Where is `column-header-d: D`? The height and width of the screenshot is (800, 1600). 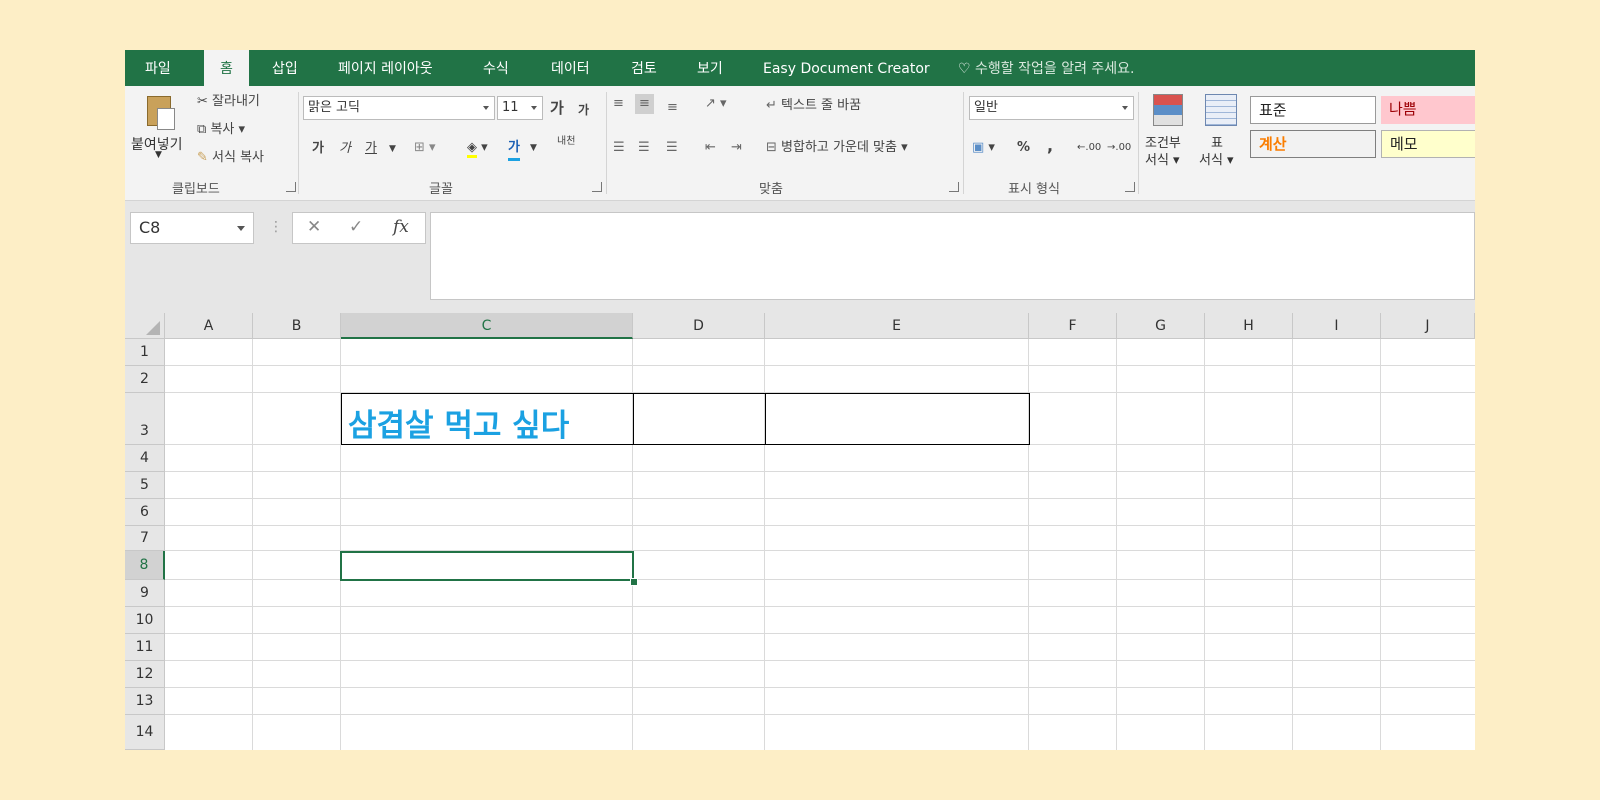
column-header-d: D is located at coordinates (699, 326).